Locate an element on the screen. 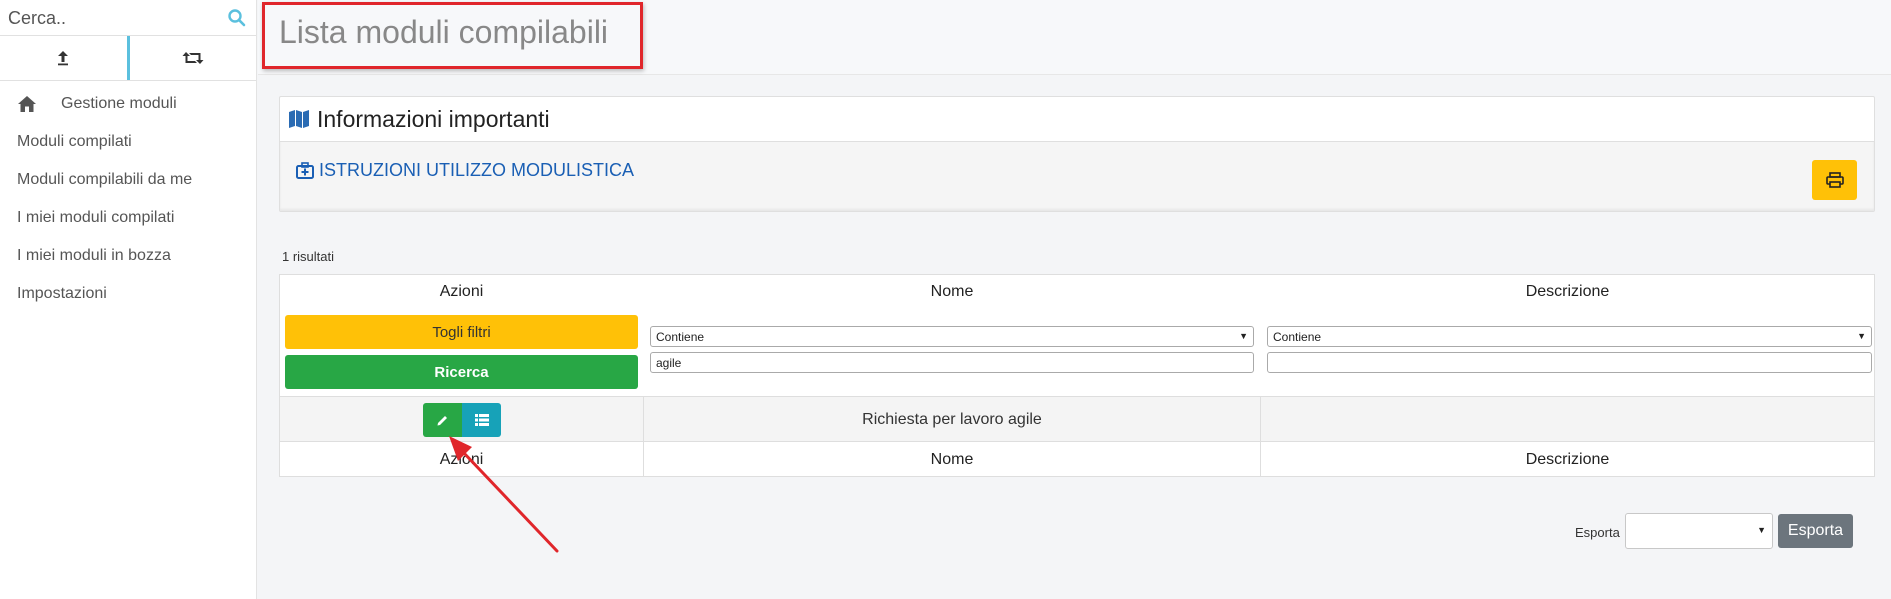  description-filter-operator-select: Contiene is located at coordinates (1569, 336).